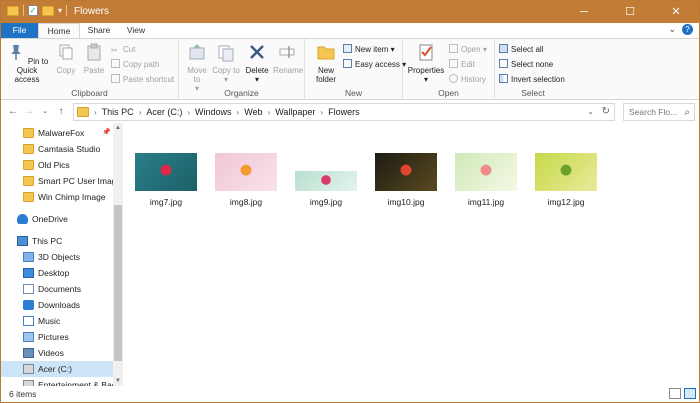 The height and width of the screenshot is (403, 700). What do you see at coordinates (59, 257) in the screenshot?
I see `sidebar-item-label: 3D Objects` at bounding box center [59, 257].